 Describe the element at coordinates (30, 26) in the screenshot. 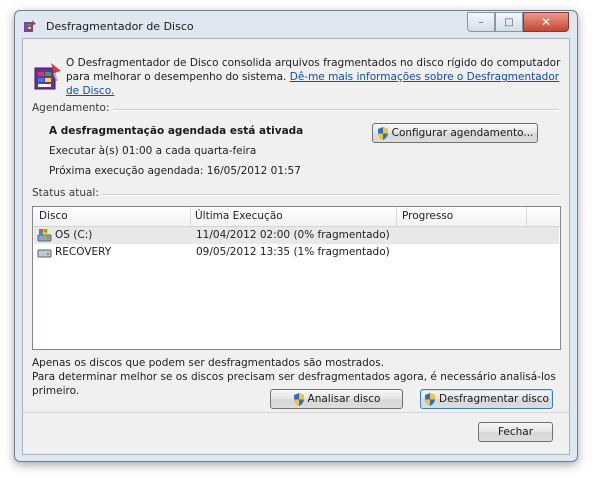

I see `defrag-app-icon` at that location.